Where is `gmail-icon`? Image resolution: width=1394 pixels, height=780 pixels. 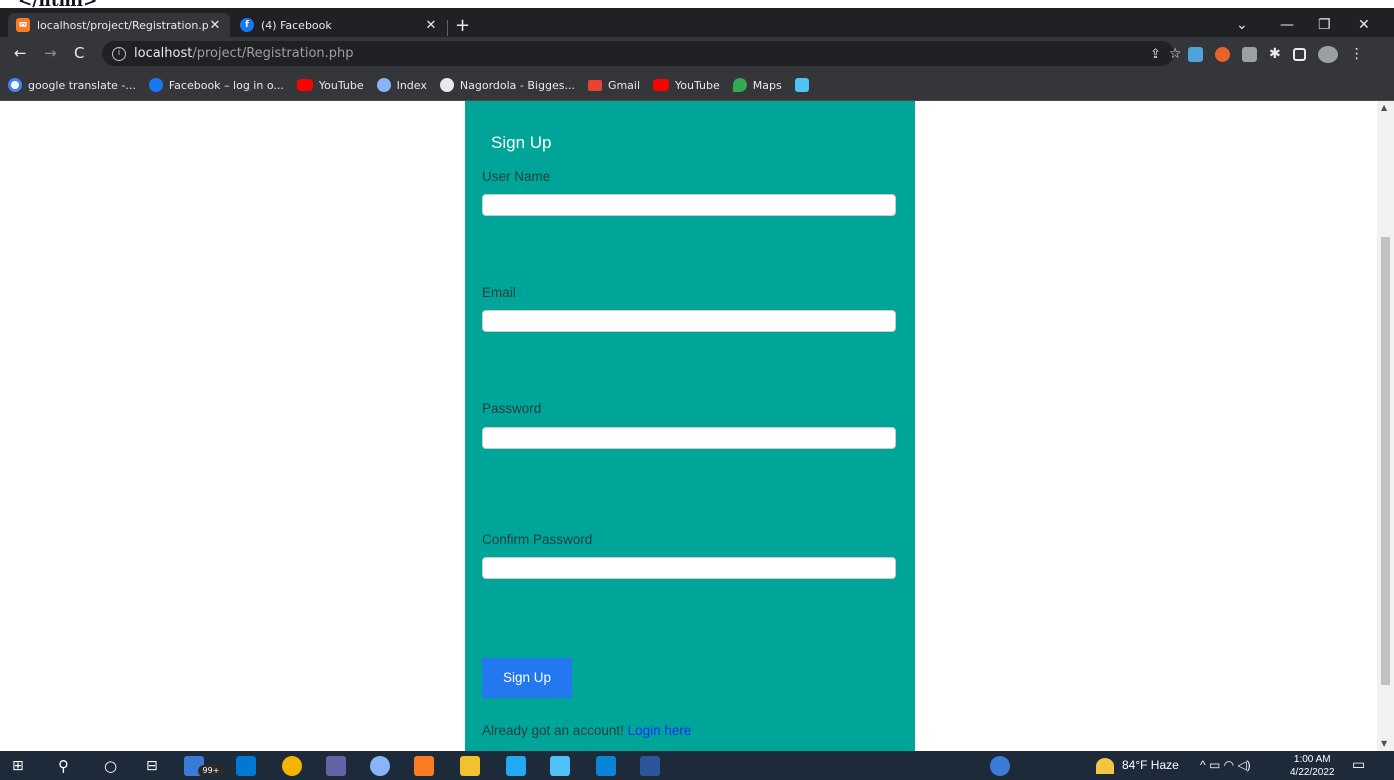 gmail-icon is located at coordinates (594, 85).